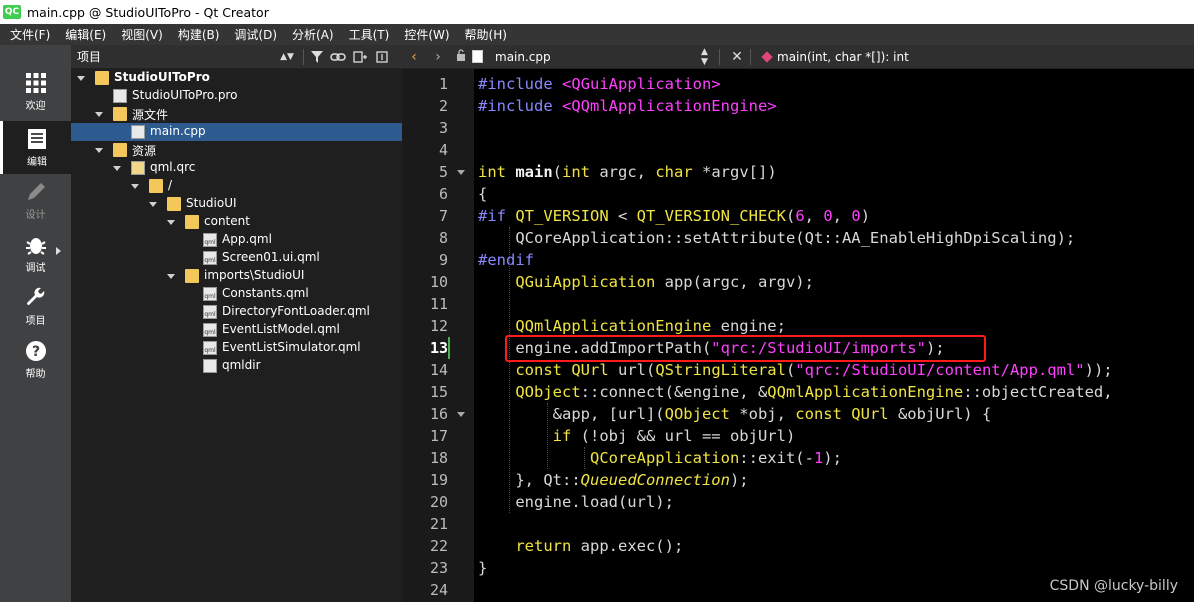 The height and width of the screenshot is (602, 1194). I want to click on code-token: QT_VERSION_CHECK, so click(711, 216).